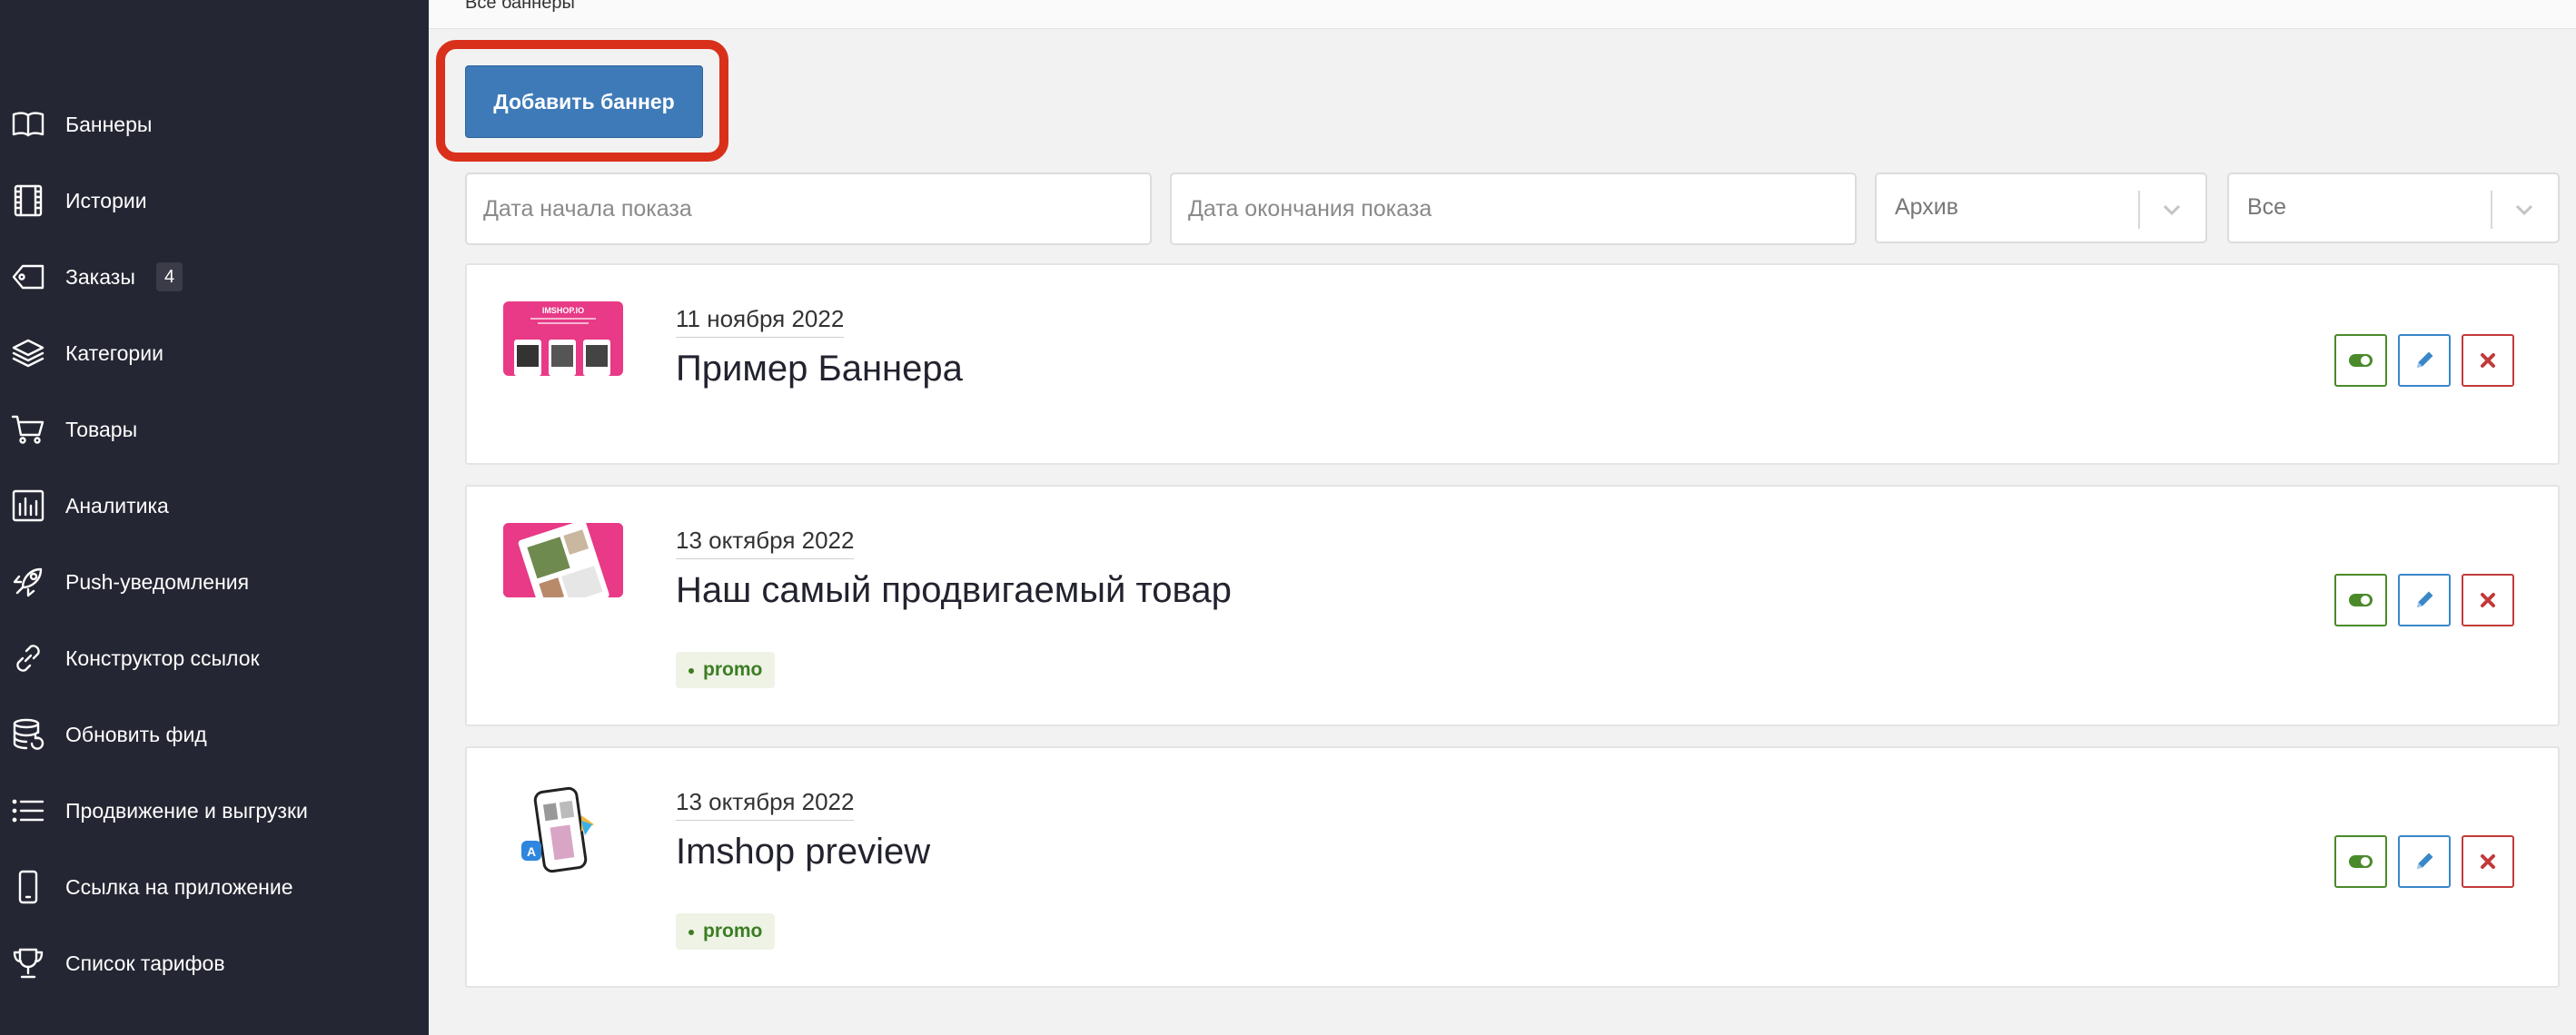 This screenshot has width=2576, height=1035. Describe the element at coordinates (28, 506) in the screenshot. I see `chart-icon` at that location.